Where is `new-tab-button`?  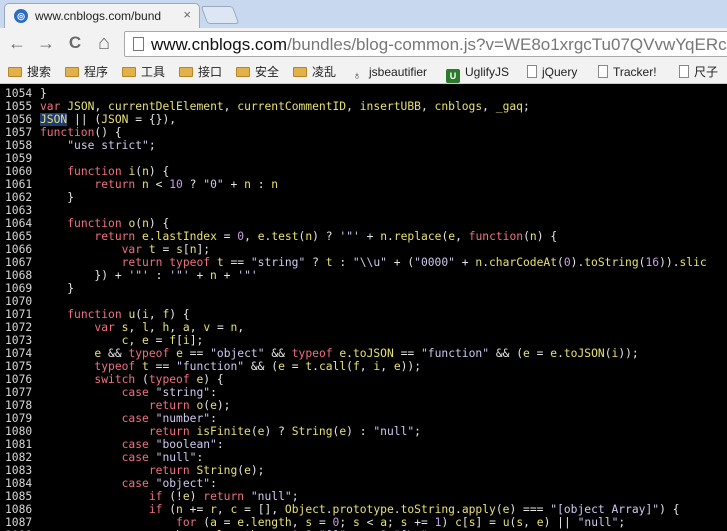 new-tab-button is located at coordinates (220, 15).